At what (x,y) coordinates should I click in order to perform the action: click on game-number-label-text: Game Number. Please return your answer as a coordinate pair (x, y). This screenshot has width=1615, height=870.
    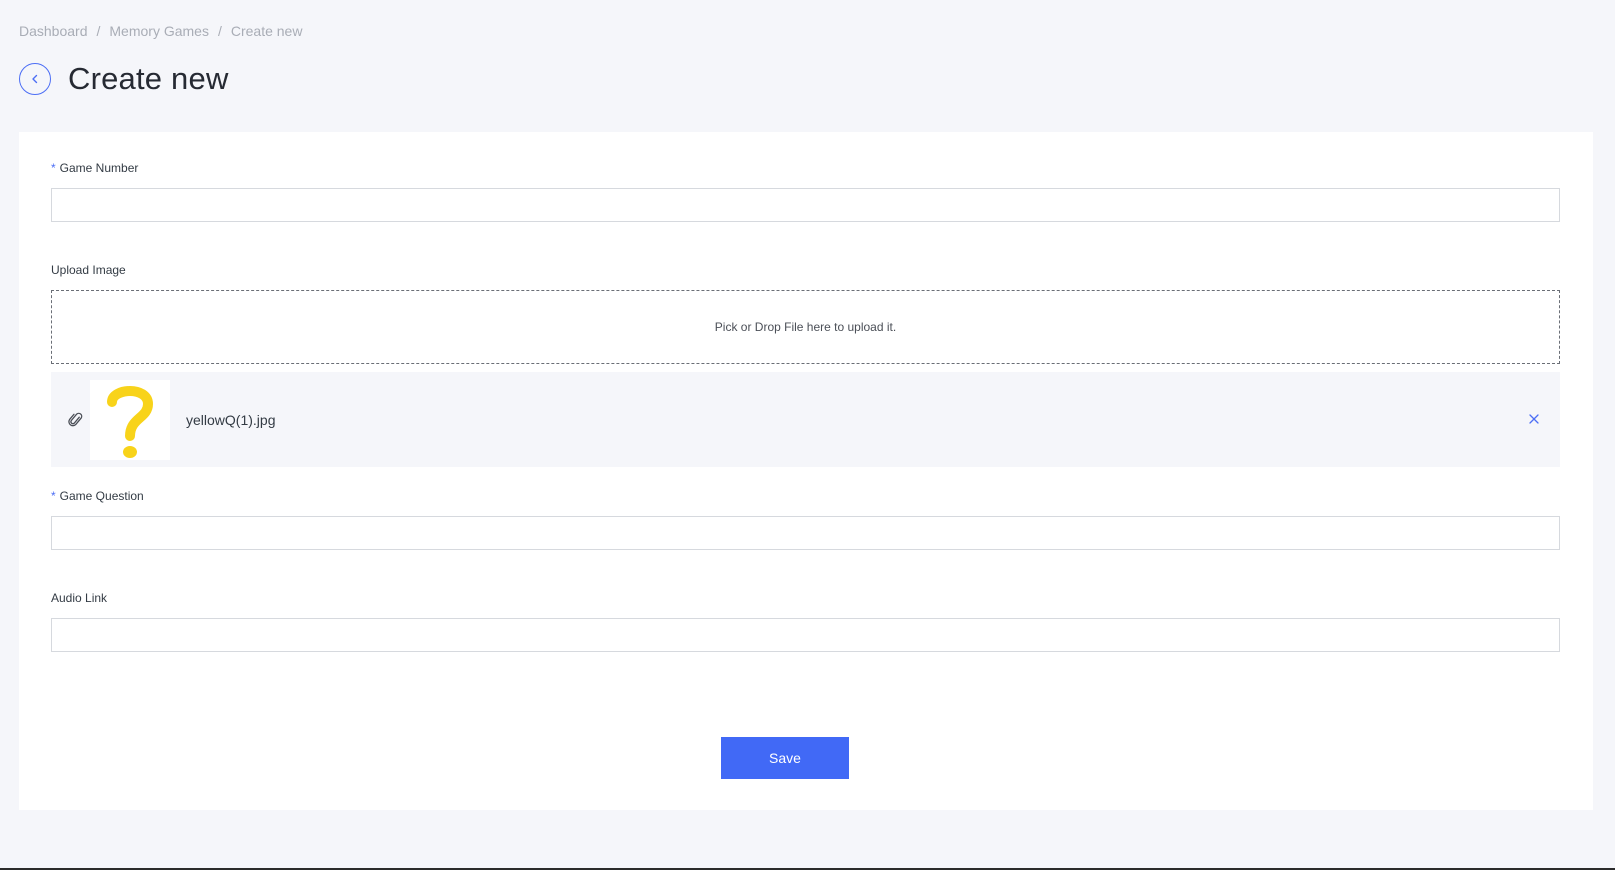
    Looking at the image, I should click on (99, 168).